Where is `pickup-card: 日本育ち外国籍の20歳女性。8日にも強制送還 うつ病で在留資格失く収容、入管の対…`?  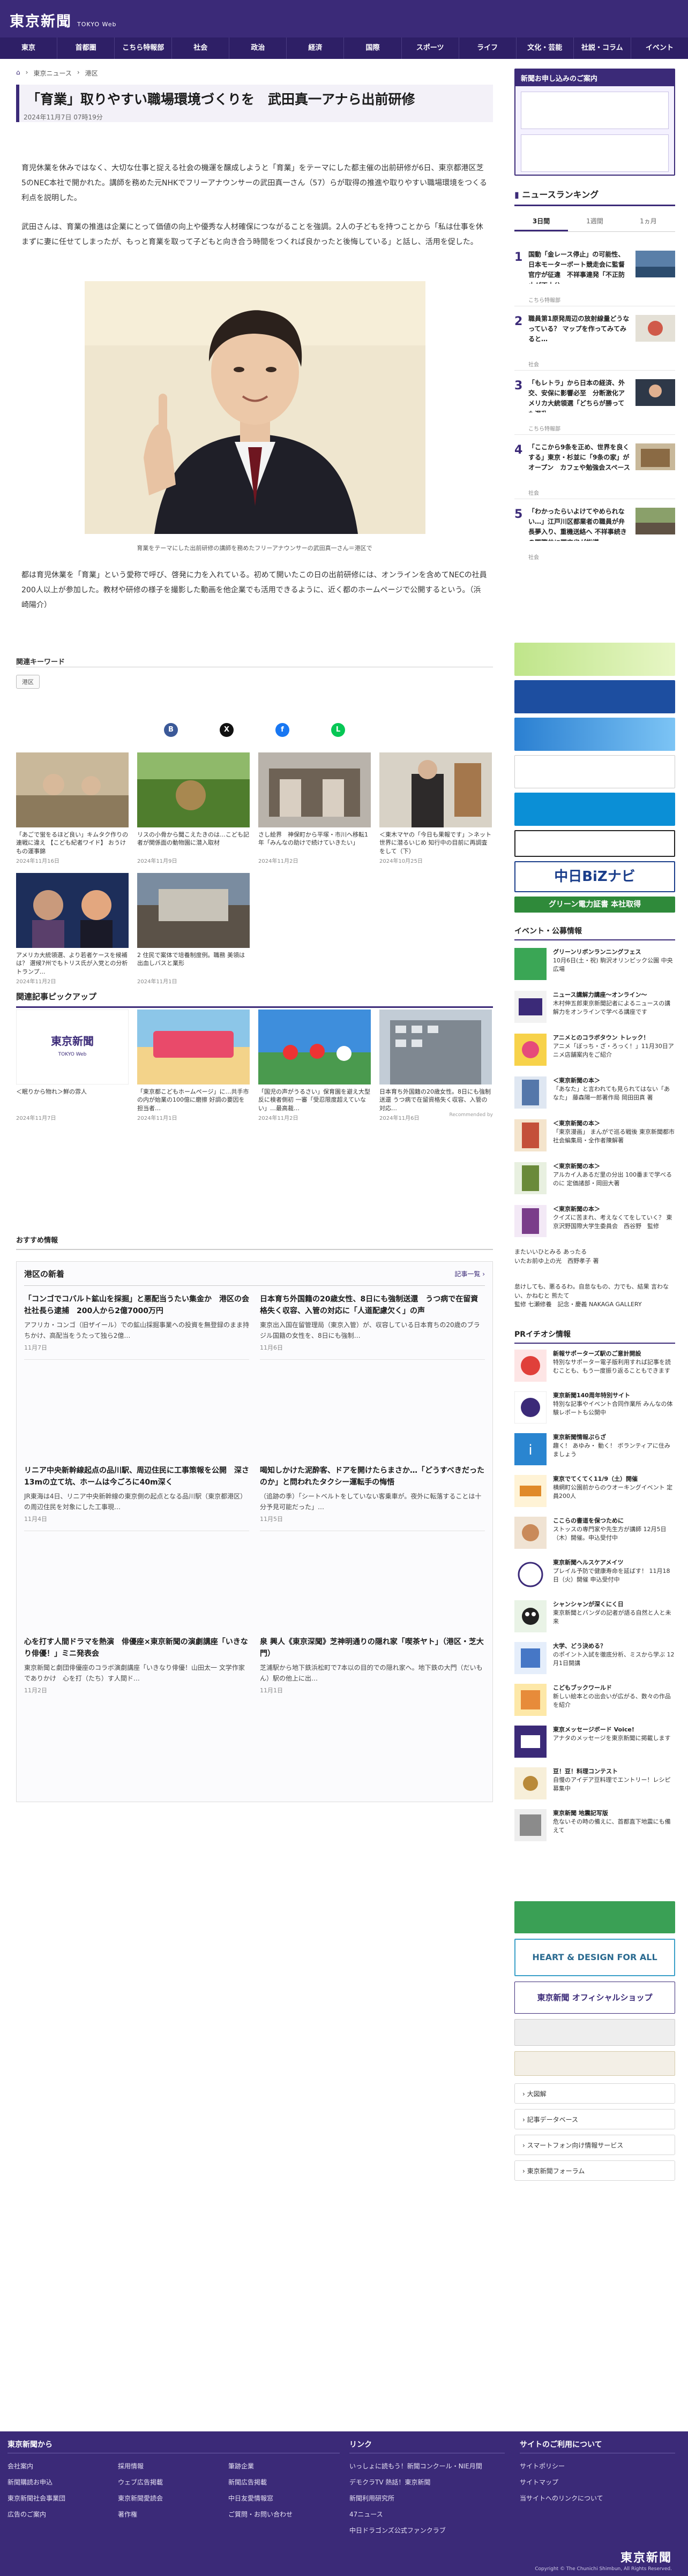 pickup-card: 日本育ち外国籍の20歳女性。8日にも強制送還 うつ病で在留資格失く収容、入管の対… is located at coordinates (435, 1065).